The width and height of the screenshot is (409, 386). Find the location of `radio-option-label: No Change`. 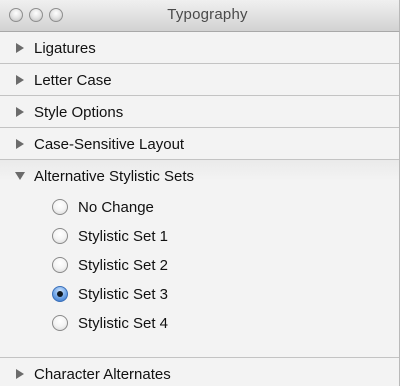

radio-option-label: No Change is located at coordinates (116, 207).